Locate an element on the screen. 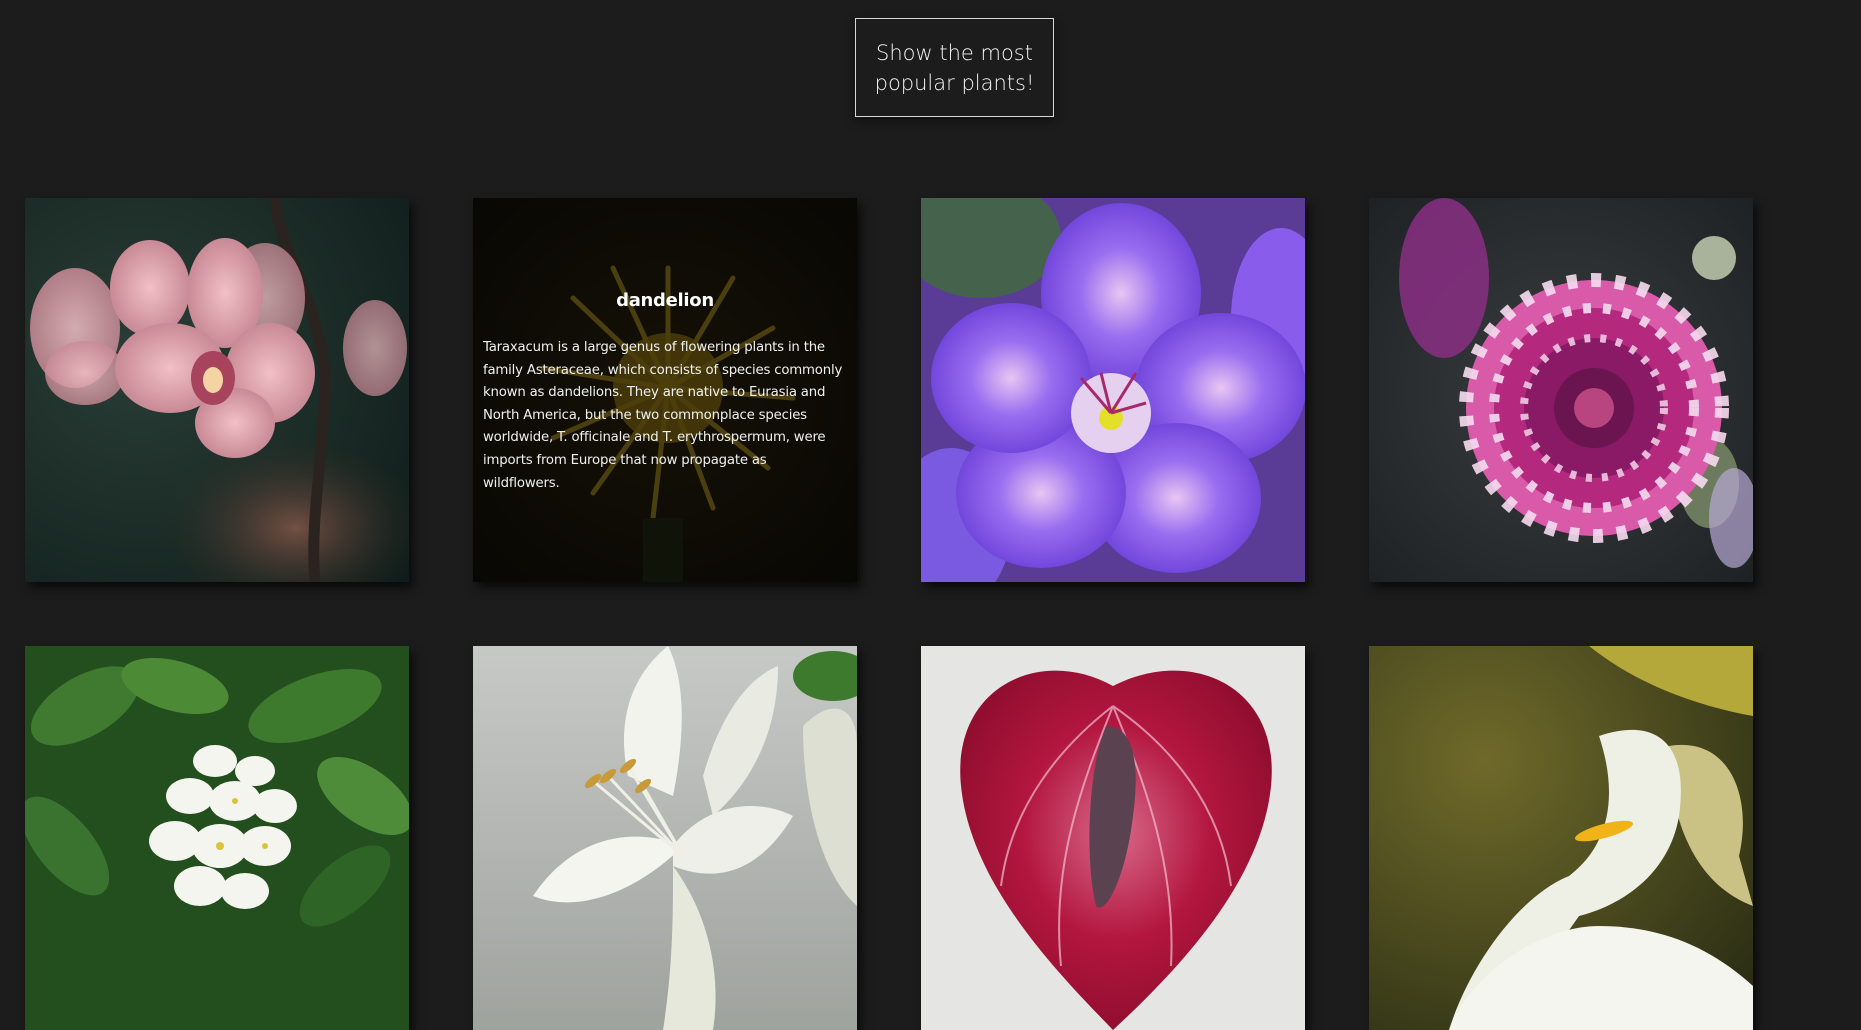 The image size is (1861, 1030). plant-card-calla-lily is located at coordinates (1561, 838).